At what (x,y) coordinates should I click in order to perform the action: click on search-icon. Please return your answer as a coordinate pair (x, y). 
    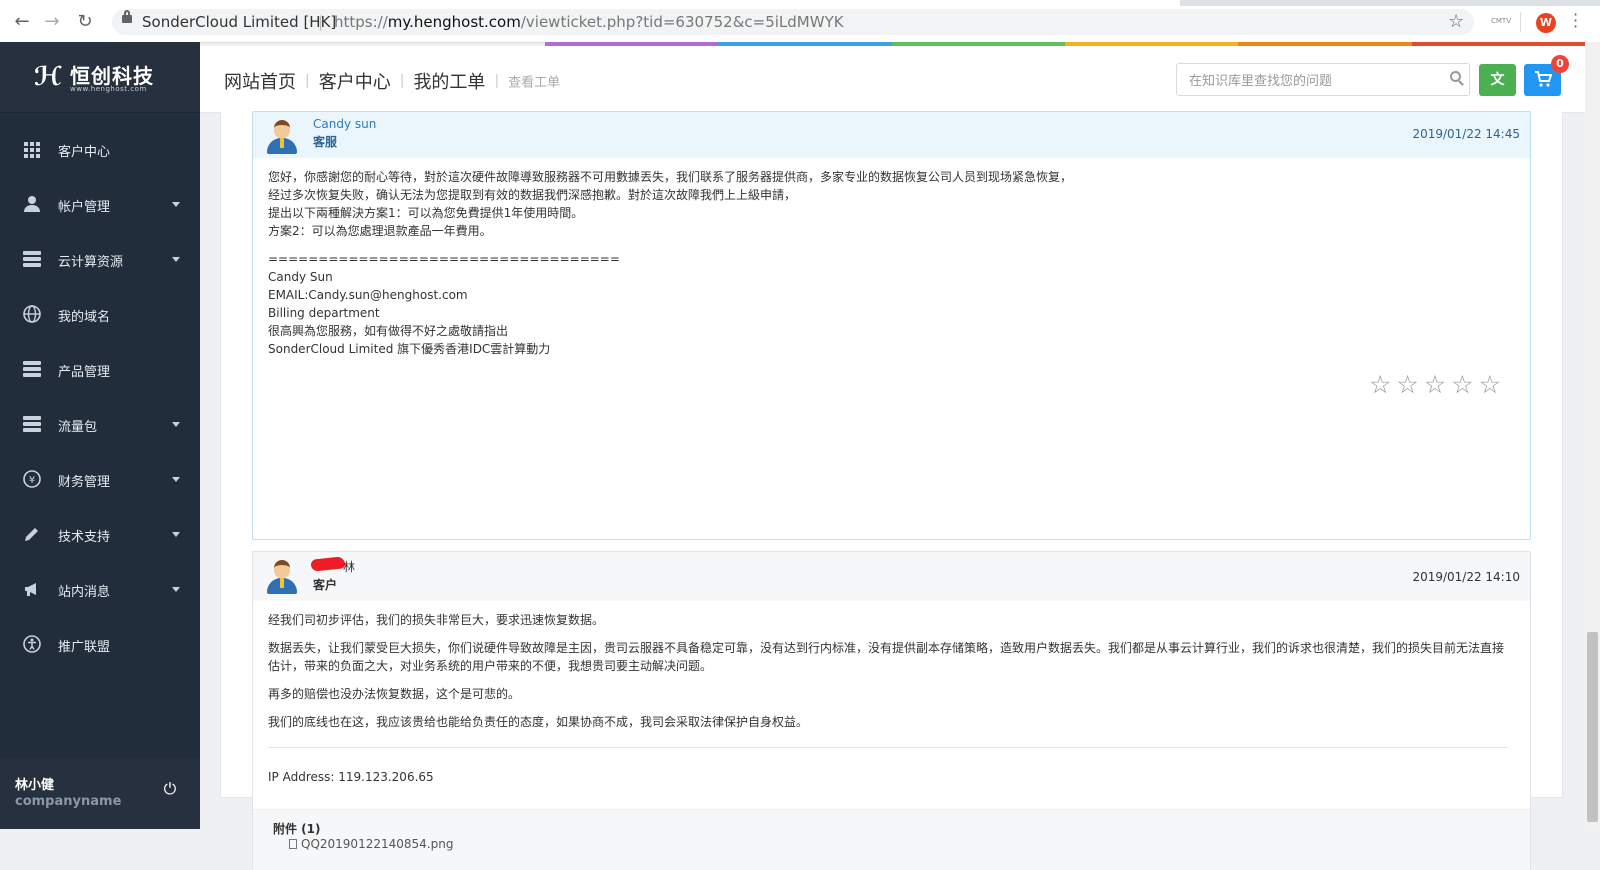
    Looking at the image, I should click on (1455, 76).